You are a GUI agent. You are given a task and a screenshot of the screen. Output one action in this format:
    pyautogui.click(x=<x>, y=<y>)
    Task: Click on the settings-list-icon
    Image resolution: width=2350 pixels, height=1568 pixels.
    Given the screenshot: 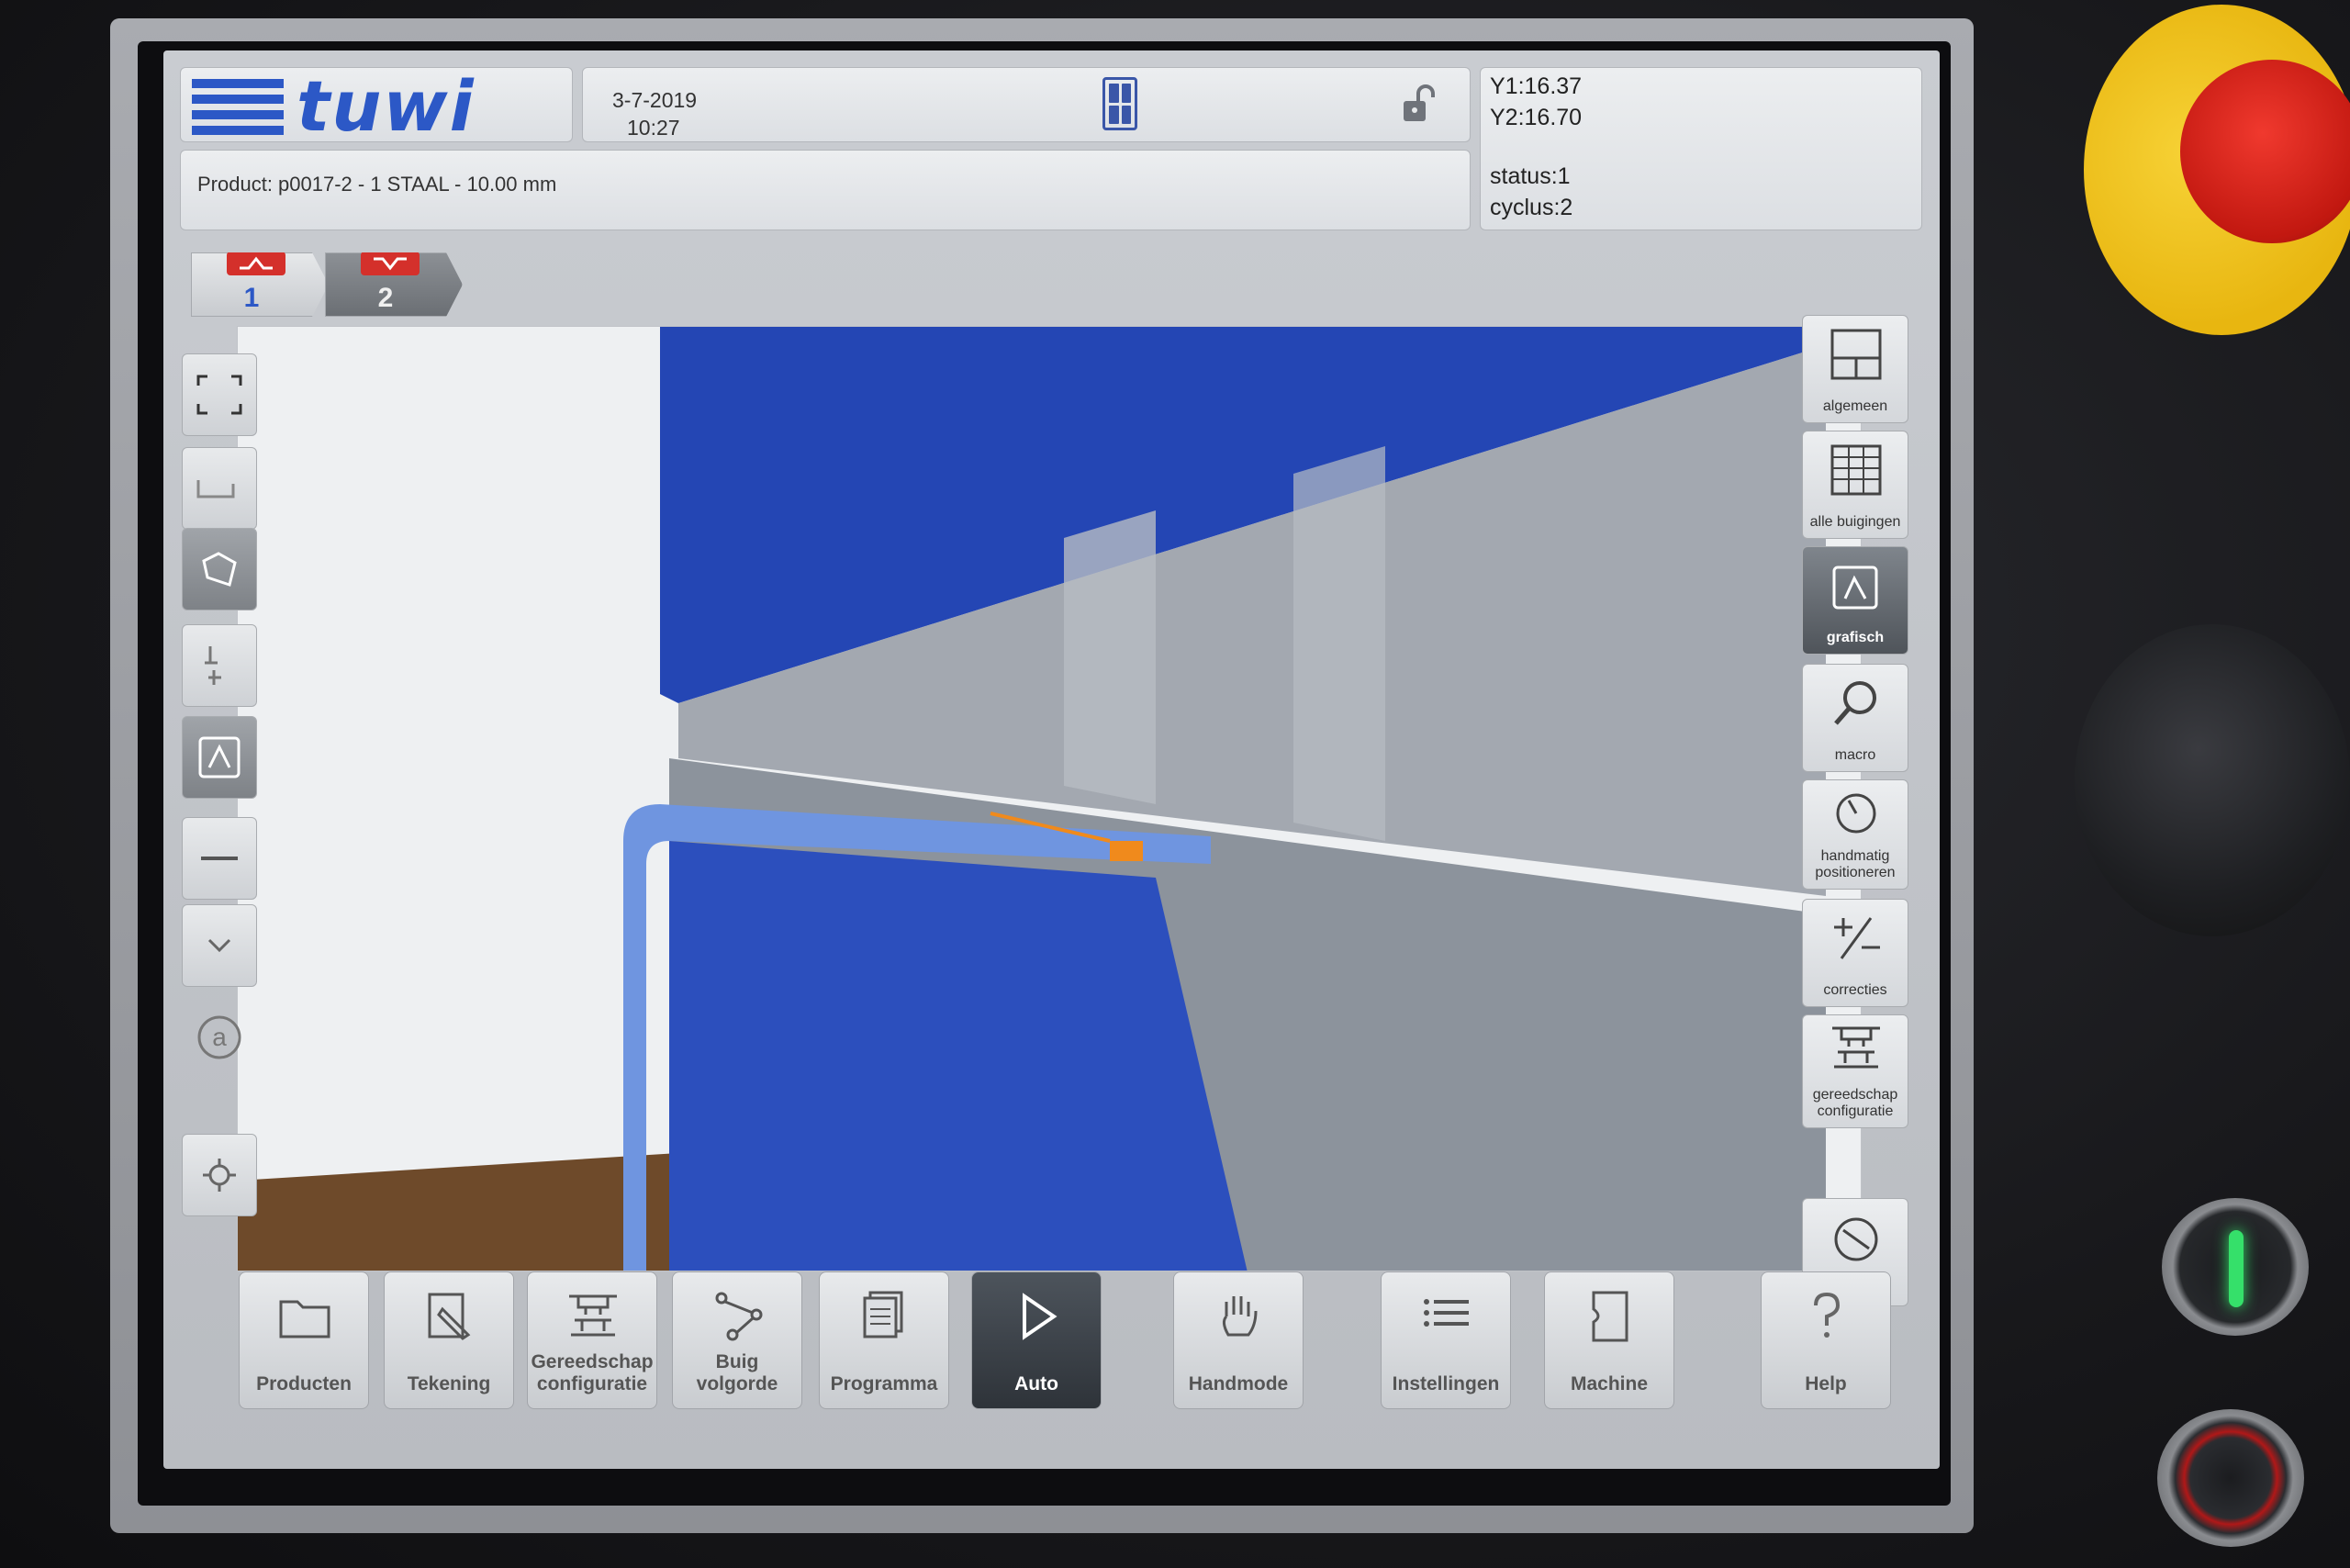 What is the action you would take?
    pyautogui.click(x=1446, y=1313)
    